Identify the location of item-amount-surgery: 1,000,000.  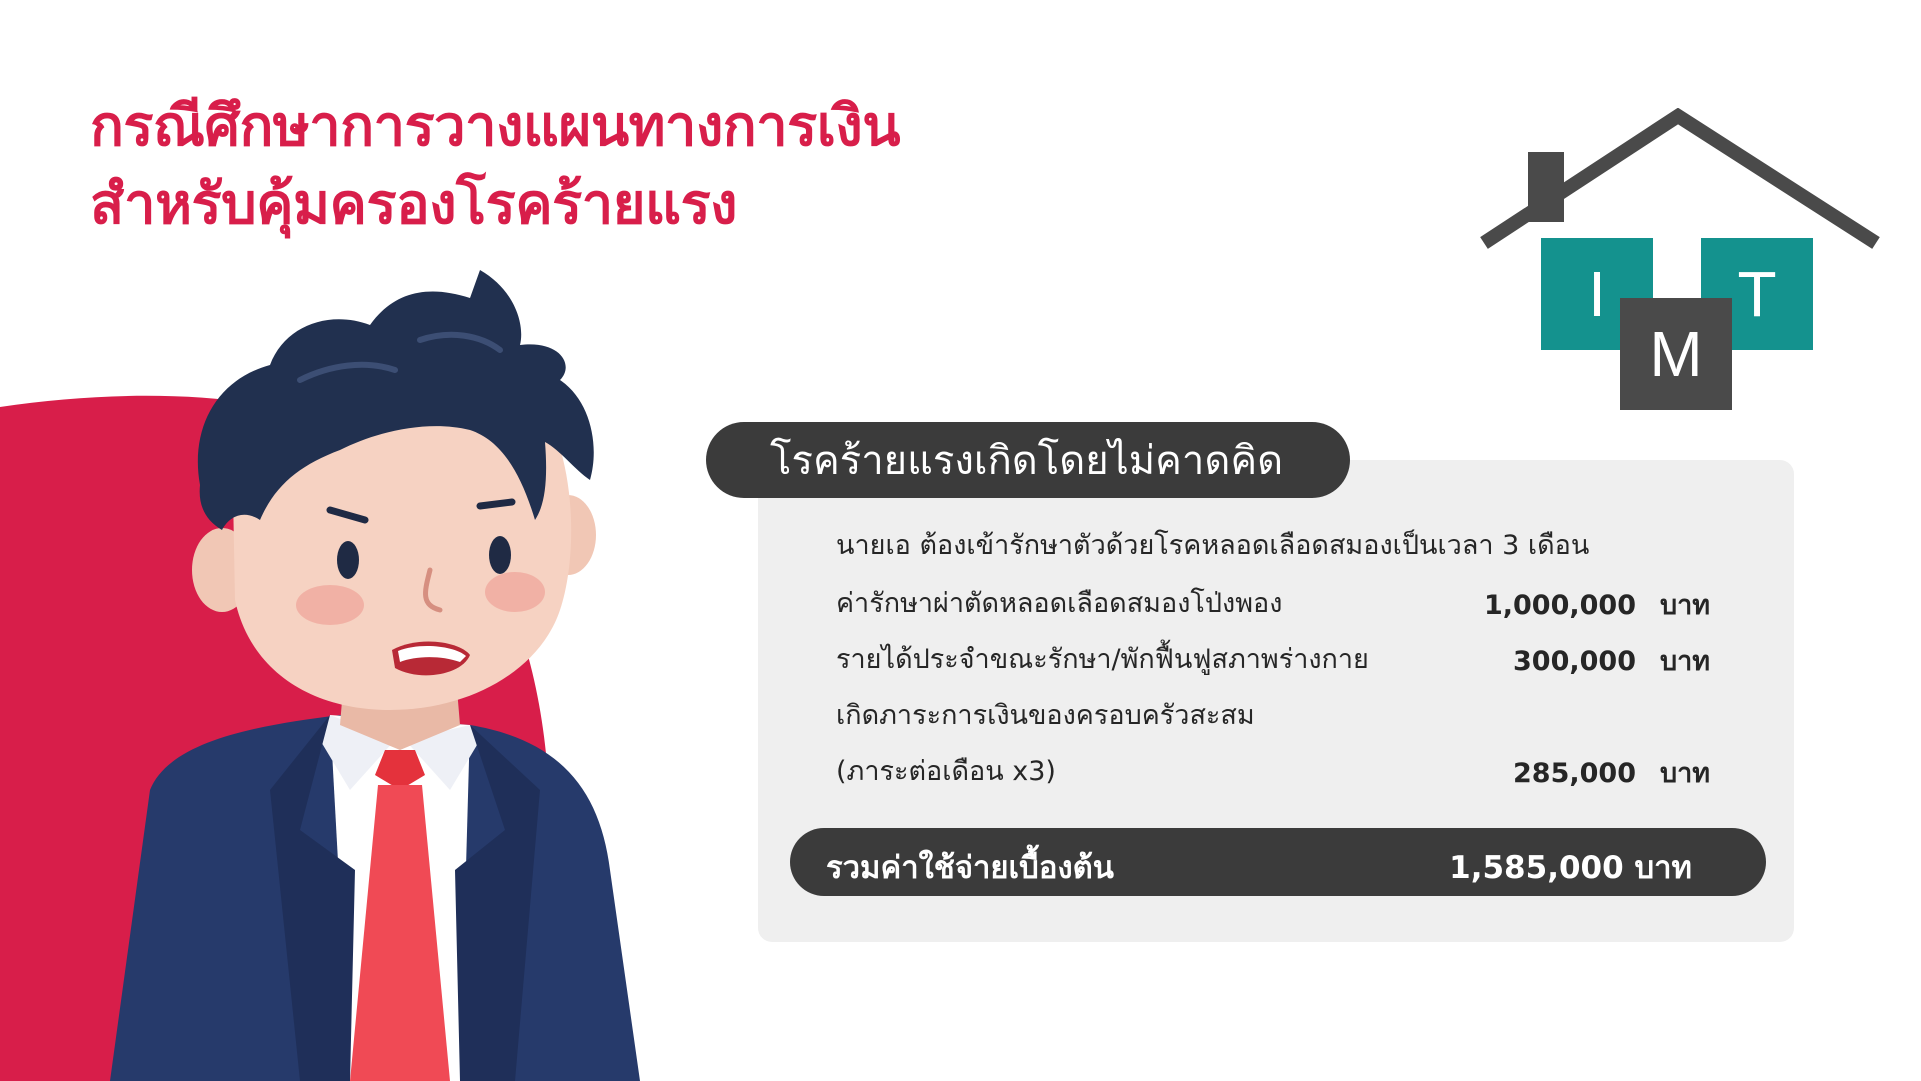
(1559, 605).